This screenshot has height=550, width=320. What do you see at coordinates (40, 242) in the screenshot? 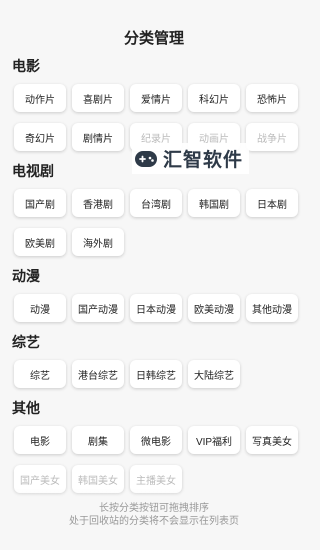
I see `category-chip: 欧美剧` at bounding box center [40, 242].